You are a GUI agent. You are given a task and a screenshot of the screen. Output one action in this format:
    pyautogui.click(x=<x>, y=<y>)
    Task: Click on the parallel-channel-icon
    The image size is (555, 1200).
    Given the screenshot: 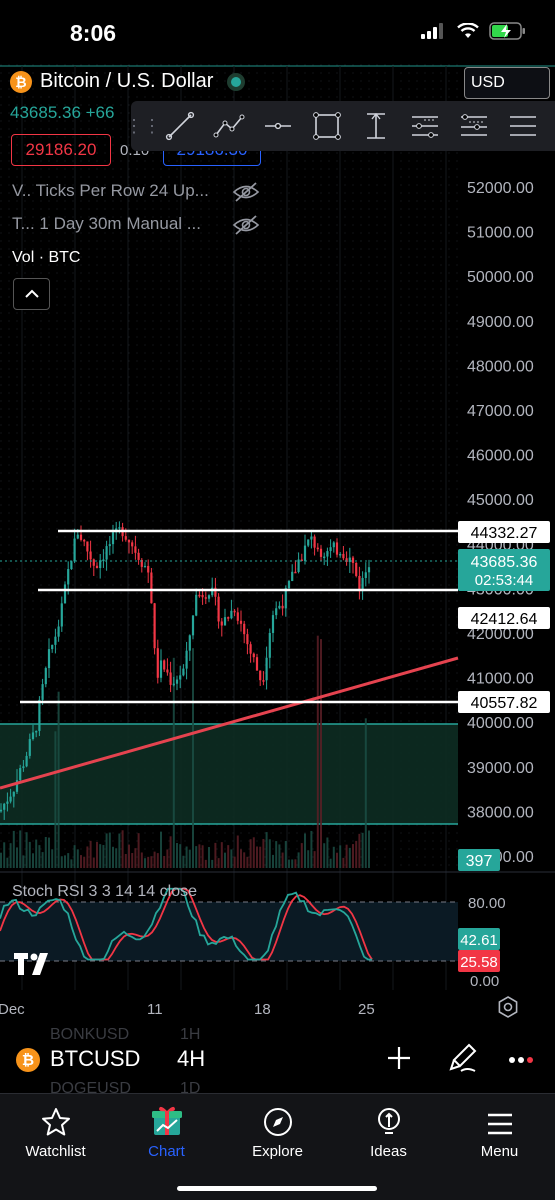 What is the action you would take?
    pyautogui.click(x=522, y=126)
    